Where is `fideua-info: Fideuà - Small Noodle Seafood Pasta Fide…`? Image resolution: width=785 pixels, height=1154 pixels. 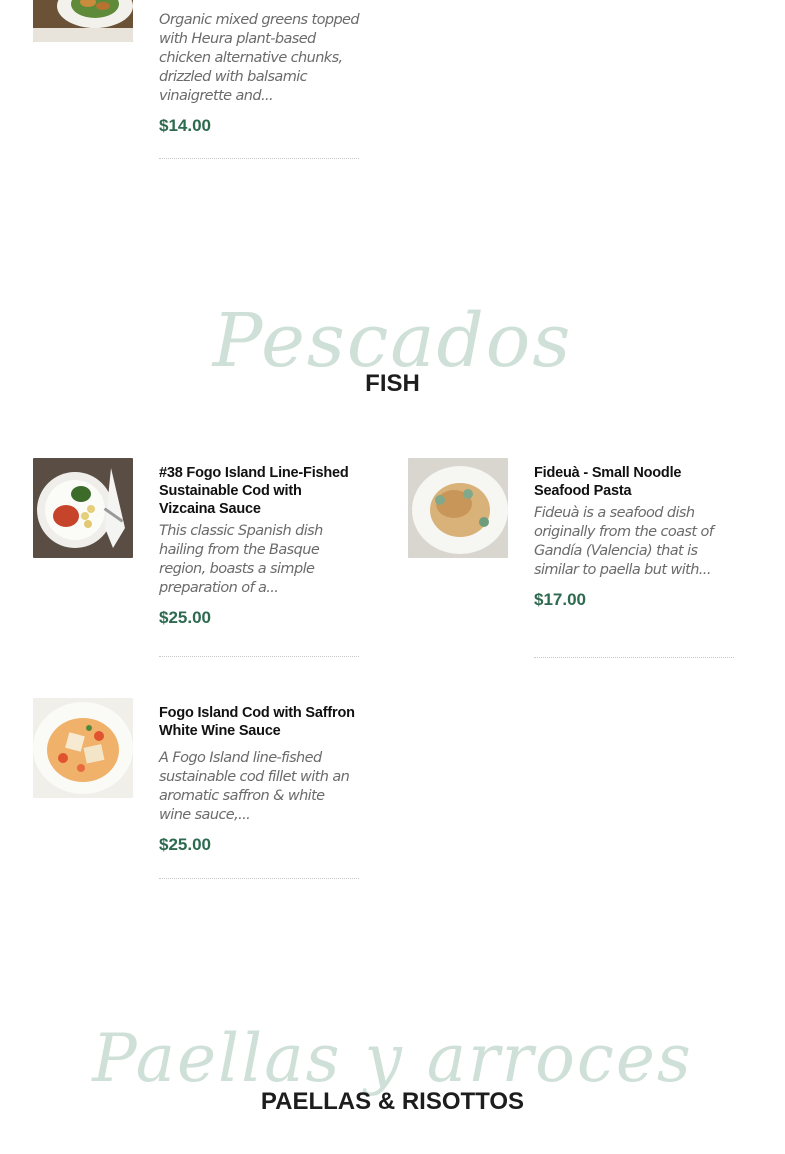
fideua-info: Fideuà - Small Noodle Seafood Pasta Fide… is located at coordinates (634, 534).